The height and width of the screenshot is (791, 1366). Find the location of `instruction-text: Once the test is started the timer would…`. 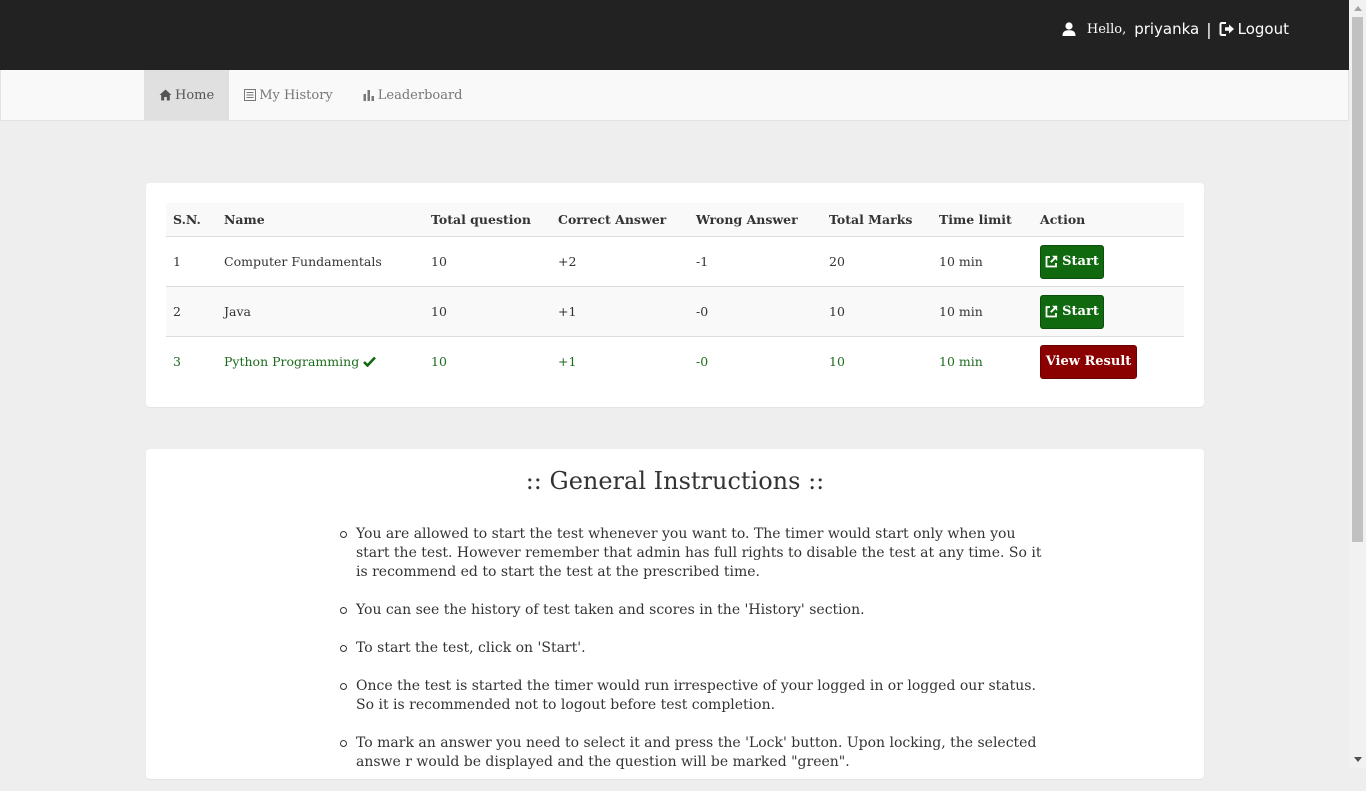

instruction-text: Once the test is started the timer would… is located at coordinates (696, 695).